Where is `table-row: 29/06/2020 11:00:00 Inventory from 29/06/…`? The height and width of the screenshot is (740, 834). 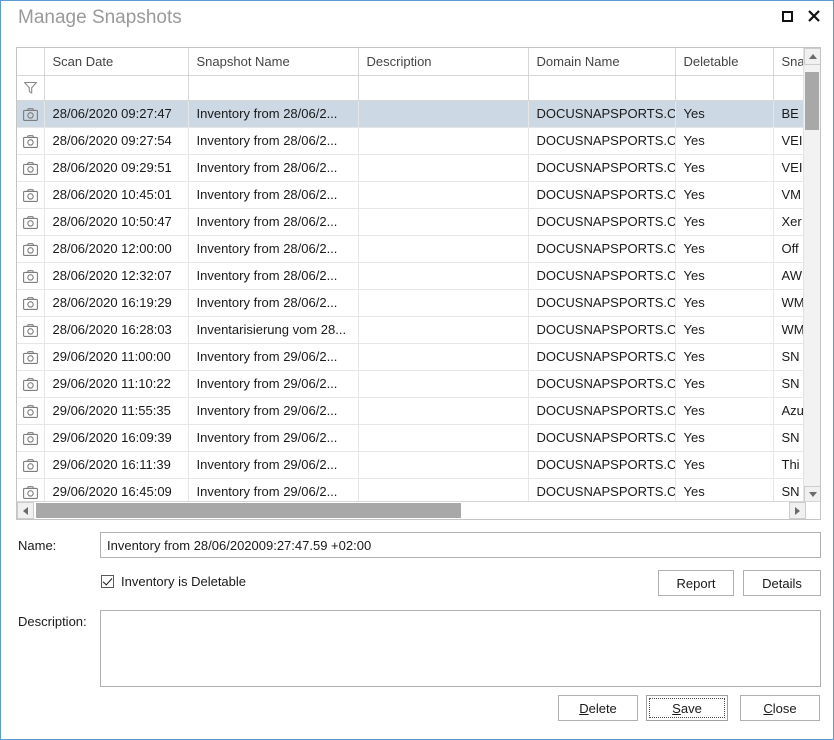
table-row: 29/06/2020 11:00:00 Inventory from 29/06/… is located at coordinates (410, 357).